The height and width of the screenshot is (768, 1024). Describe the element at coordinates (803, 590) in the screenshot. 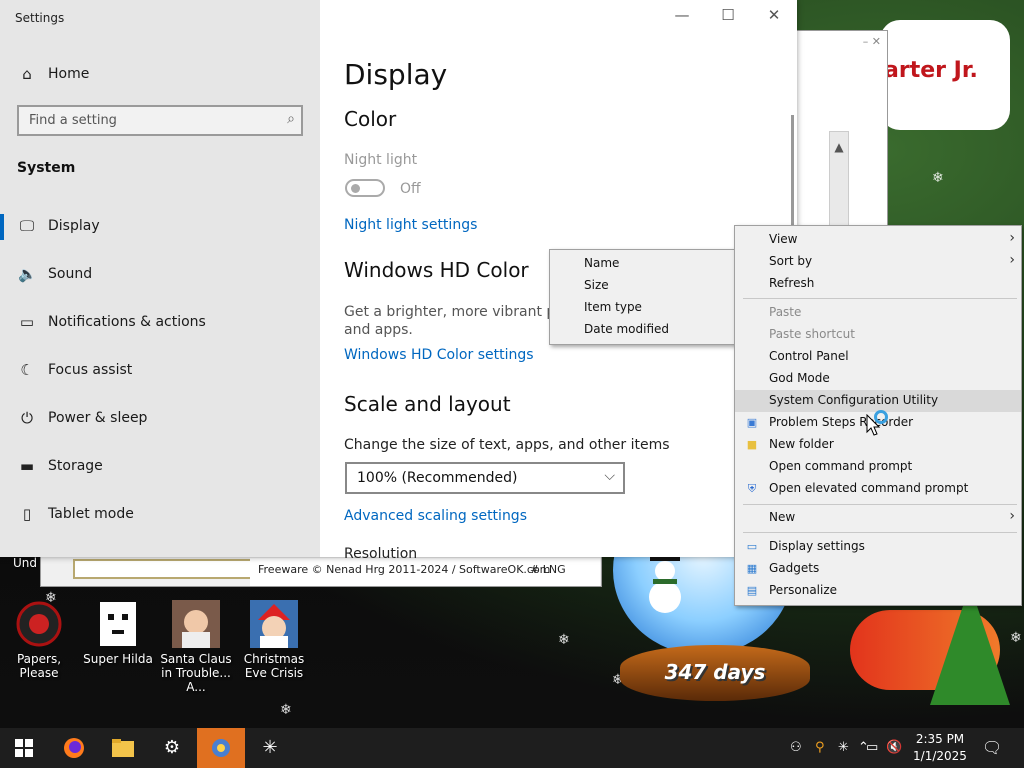

I see `menu-item-label: Personalize` at that location.